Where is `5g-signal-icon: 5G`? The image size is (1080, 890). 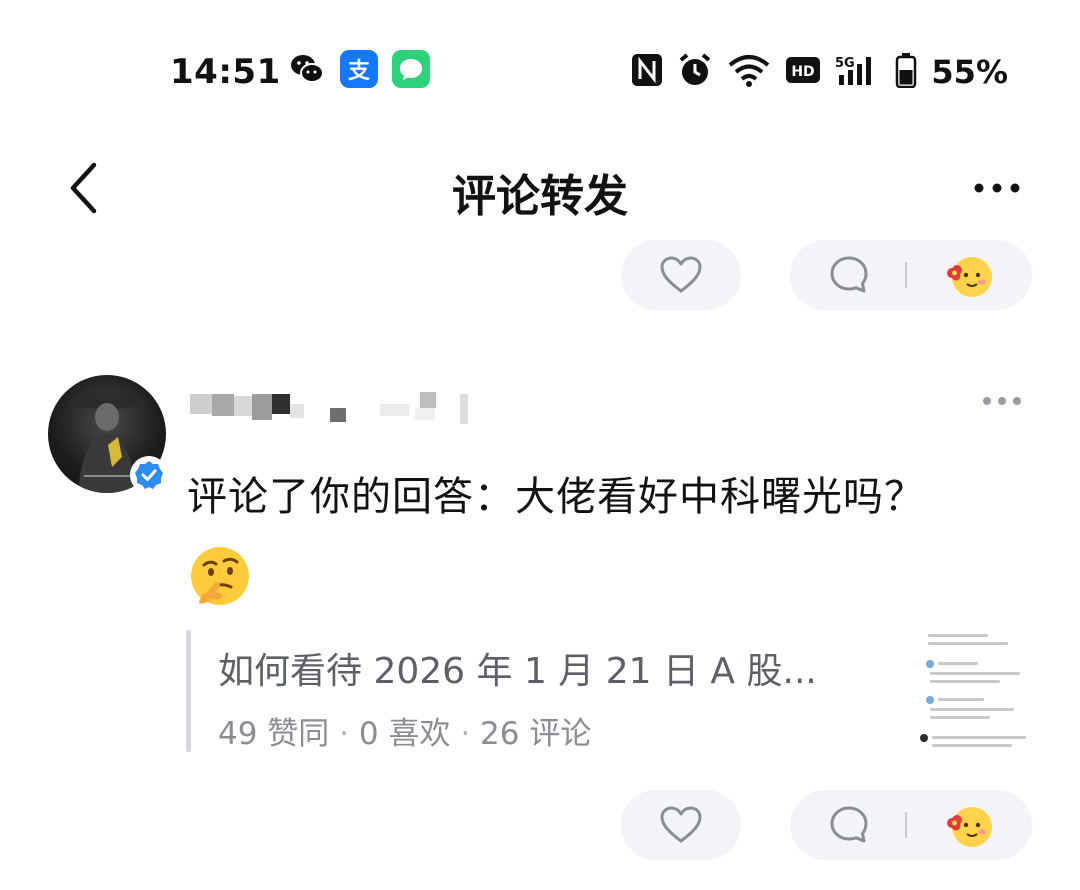 5g-signal-icon: 5G is located at coordinates (858, 72).